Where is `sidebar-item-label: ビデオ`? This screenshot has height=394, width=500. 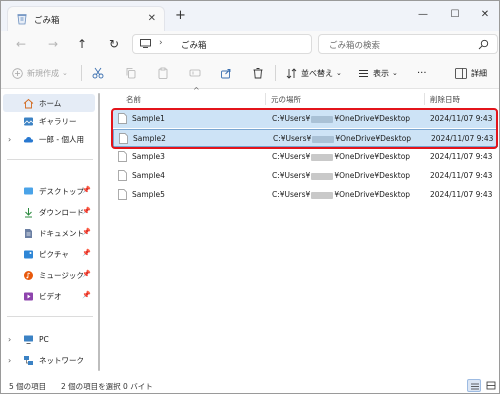
sidebar-item-label: ビデオ is located at coordinates (50, 296).